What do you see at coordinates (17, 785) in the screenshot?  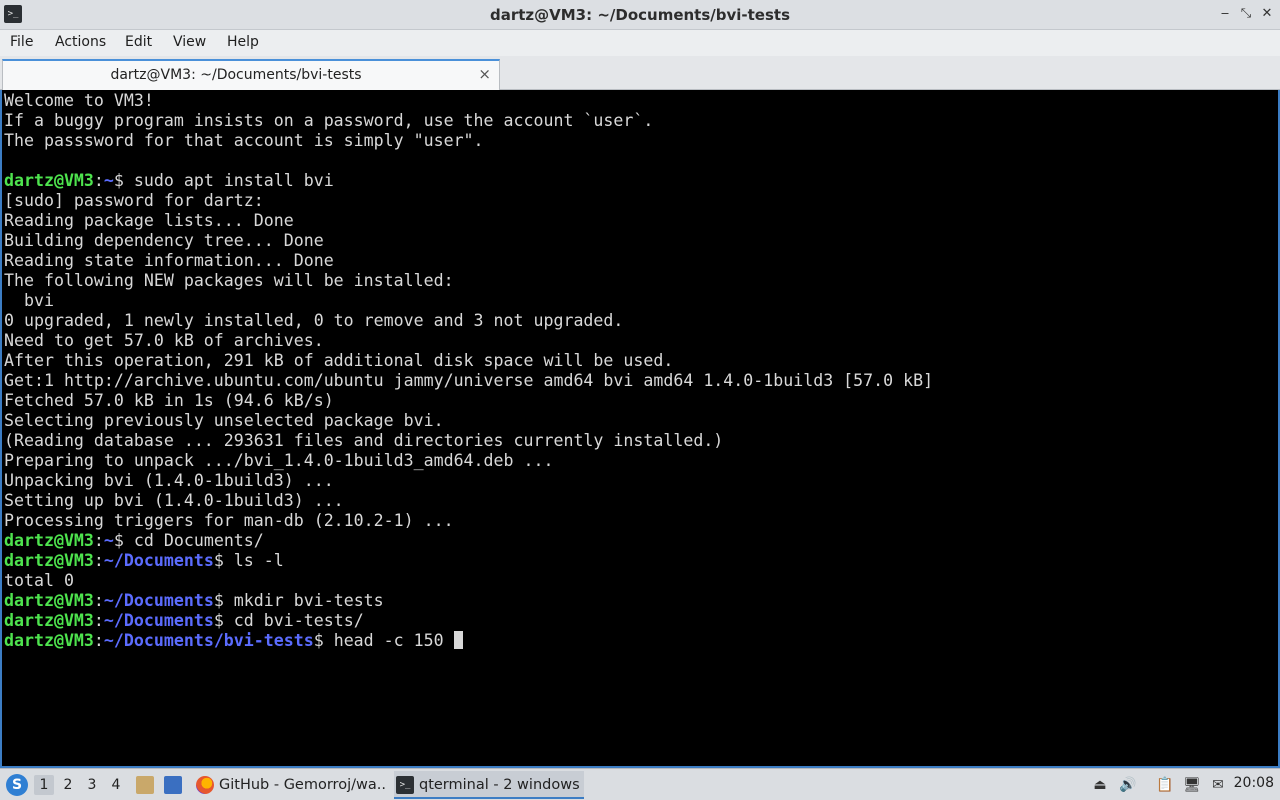 I see `lxqt-menu-icon: S` at bounding box center [17, 785].